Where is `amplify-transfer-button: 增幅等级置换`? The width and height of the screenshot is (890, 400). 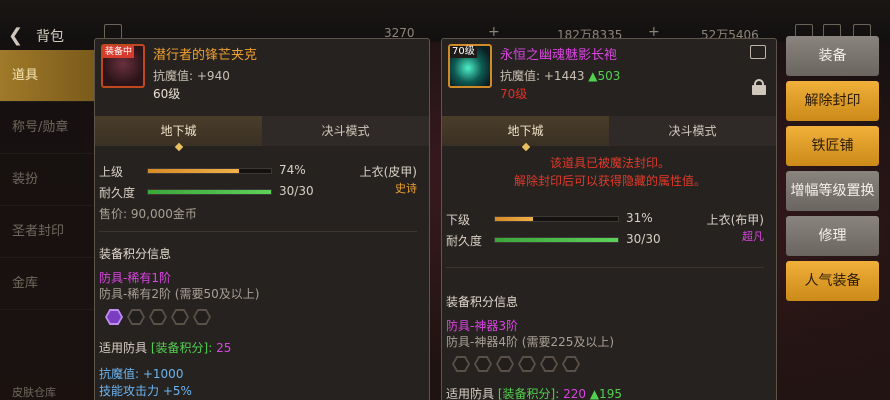
amplify-transfer-button: 增幅等级置换 is located at coordinates (832, 191).